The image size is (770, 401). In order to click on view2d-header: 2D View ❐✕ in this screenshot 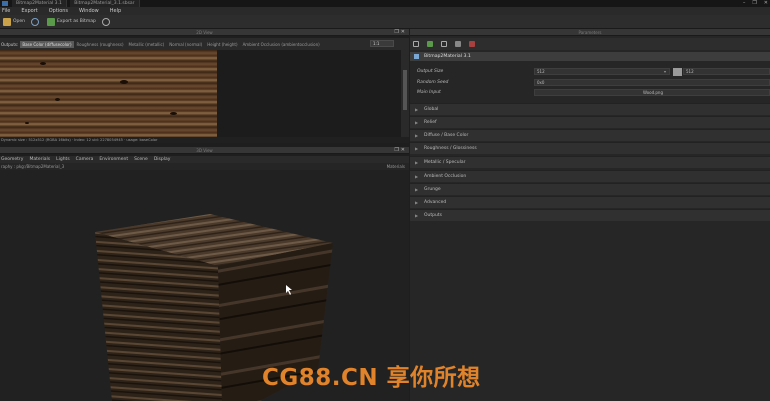, I will do `click(204, 32)`.